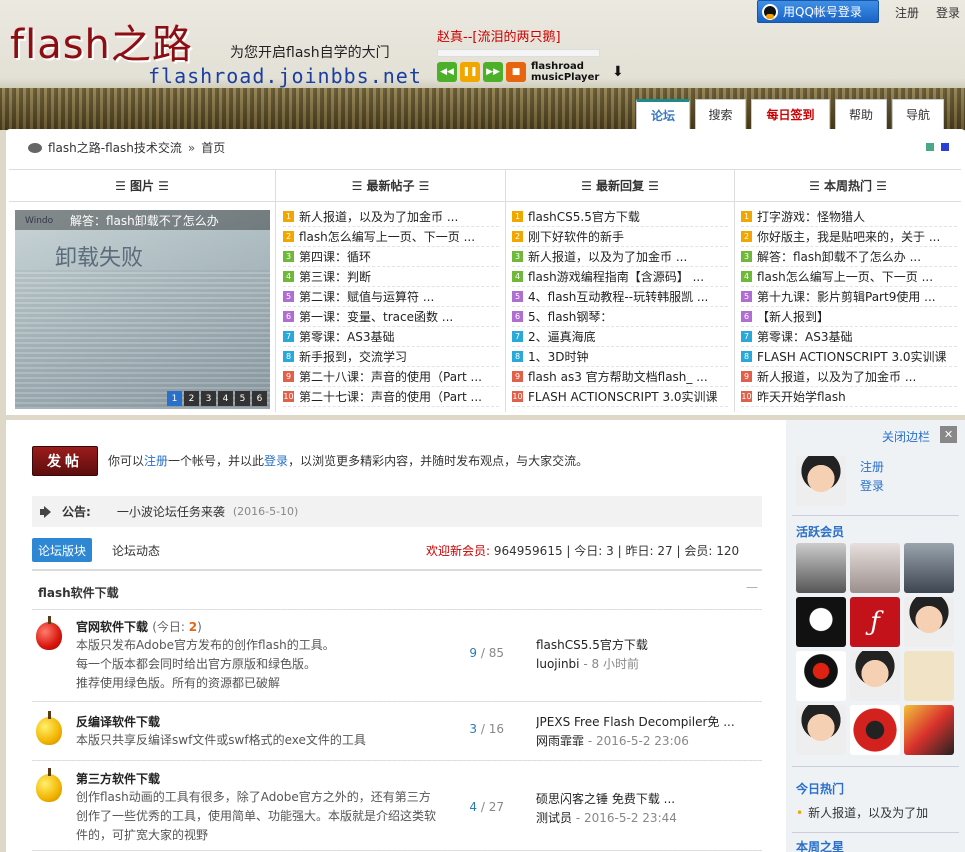 The width and height of the screenshot is (965, 852). I want to click on list-item: 4 第三课：判断, so click(391, 277).